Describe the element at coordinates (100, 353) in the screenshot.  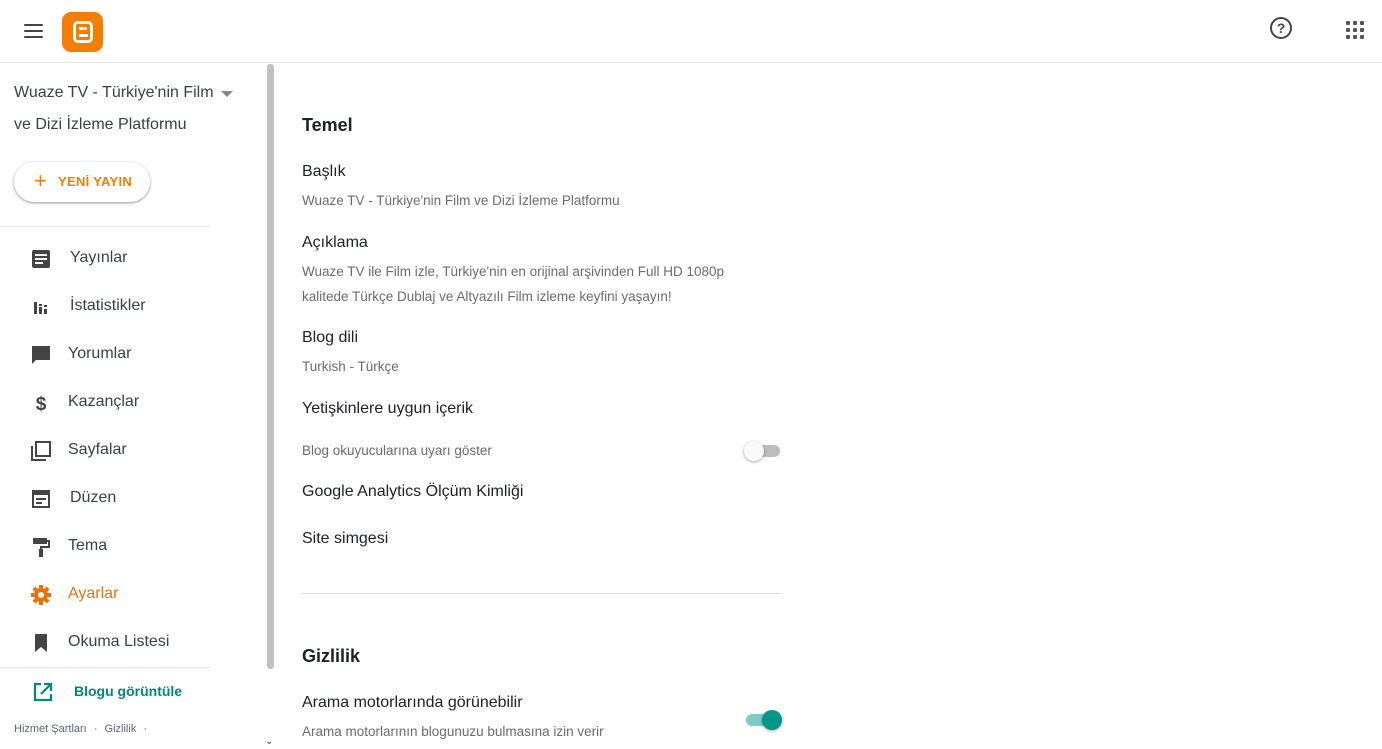
I see `sidebar-item-label: Yorumlar` at that location.